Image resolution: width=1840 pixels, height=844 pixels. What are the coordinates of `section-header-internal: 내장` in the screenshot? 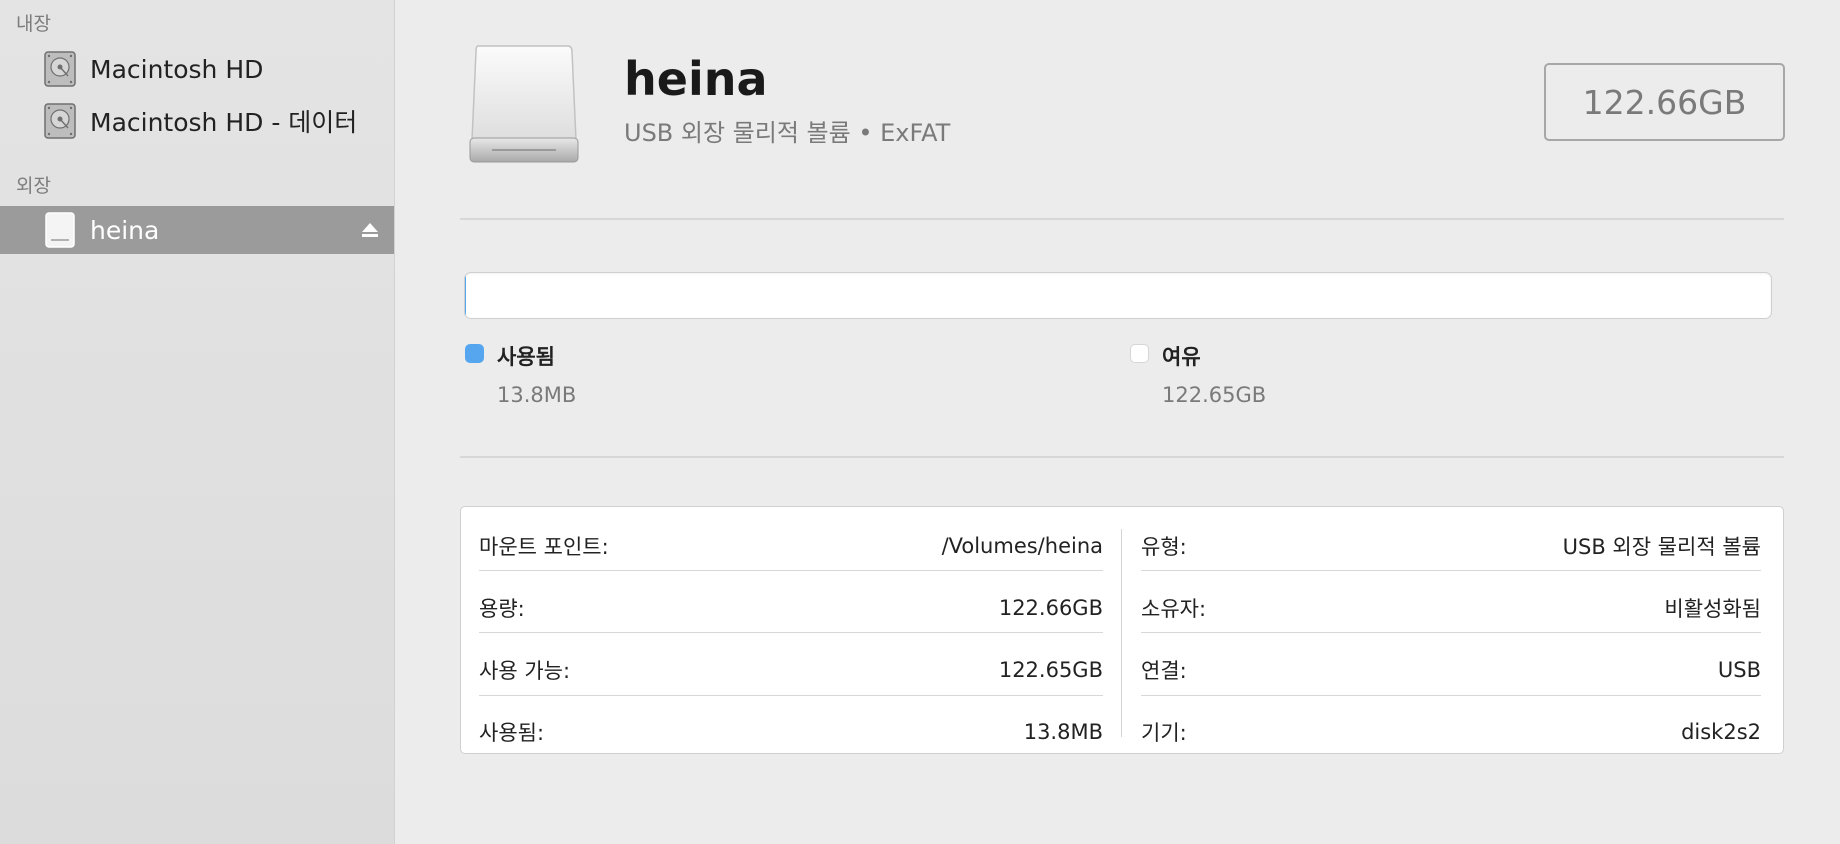 It's located at (33, 24).